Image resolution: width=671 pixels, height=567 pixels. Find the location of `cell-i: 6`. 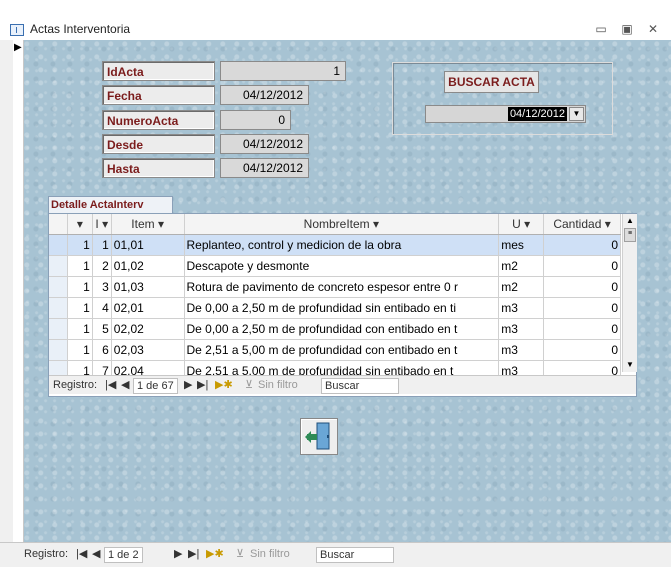

cell-i: 6 is located at coordinates (102, 350).